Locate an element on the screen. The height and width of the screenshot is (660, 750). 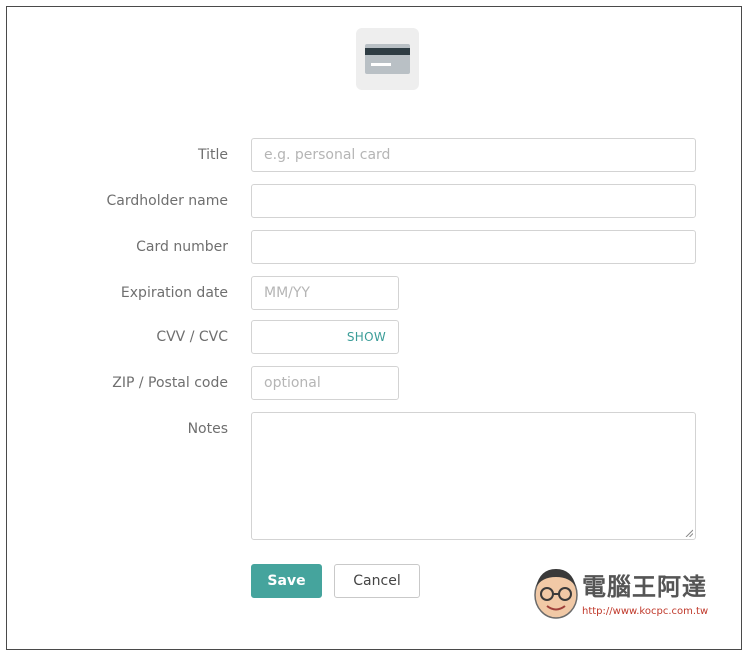
zip-label: ZIP / Postal code is located at coordinates (170, 383).